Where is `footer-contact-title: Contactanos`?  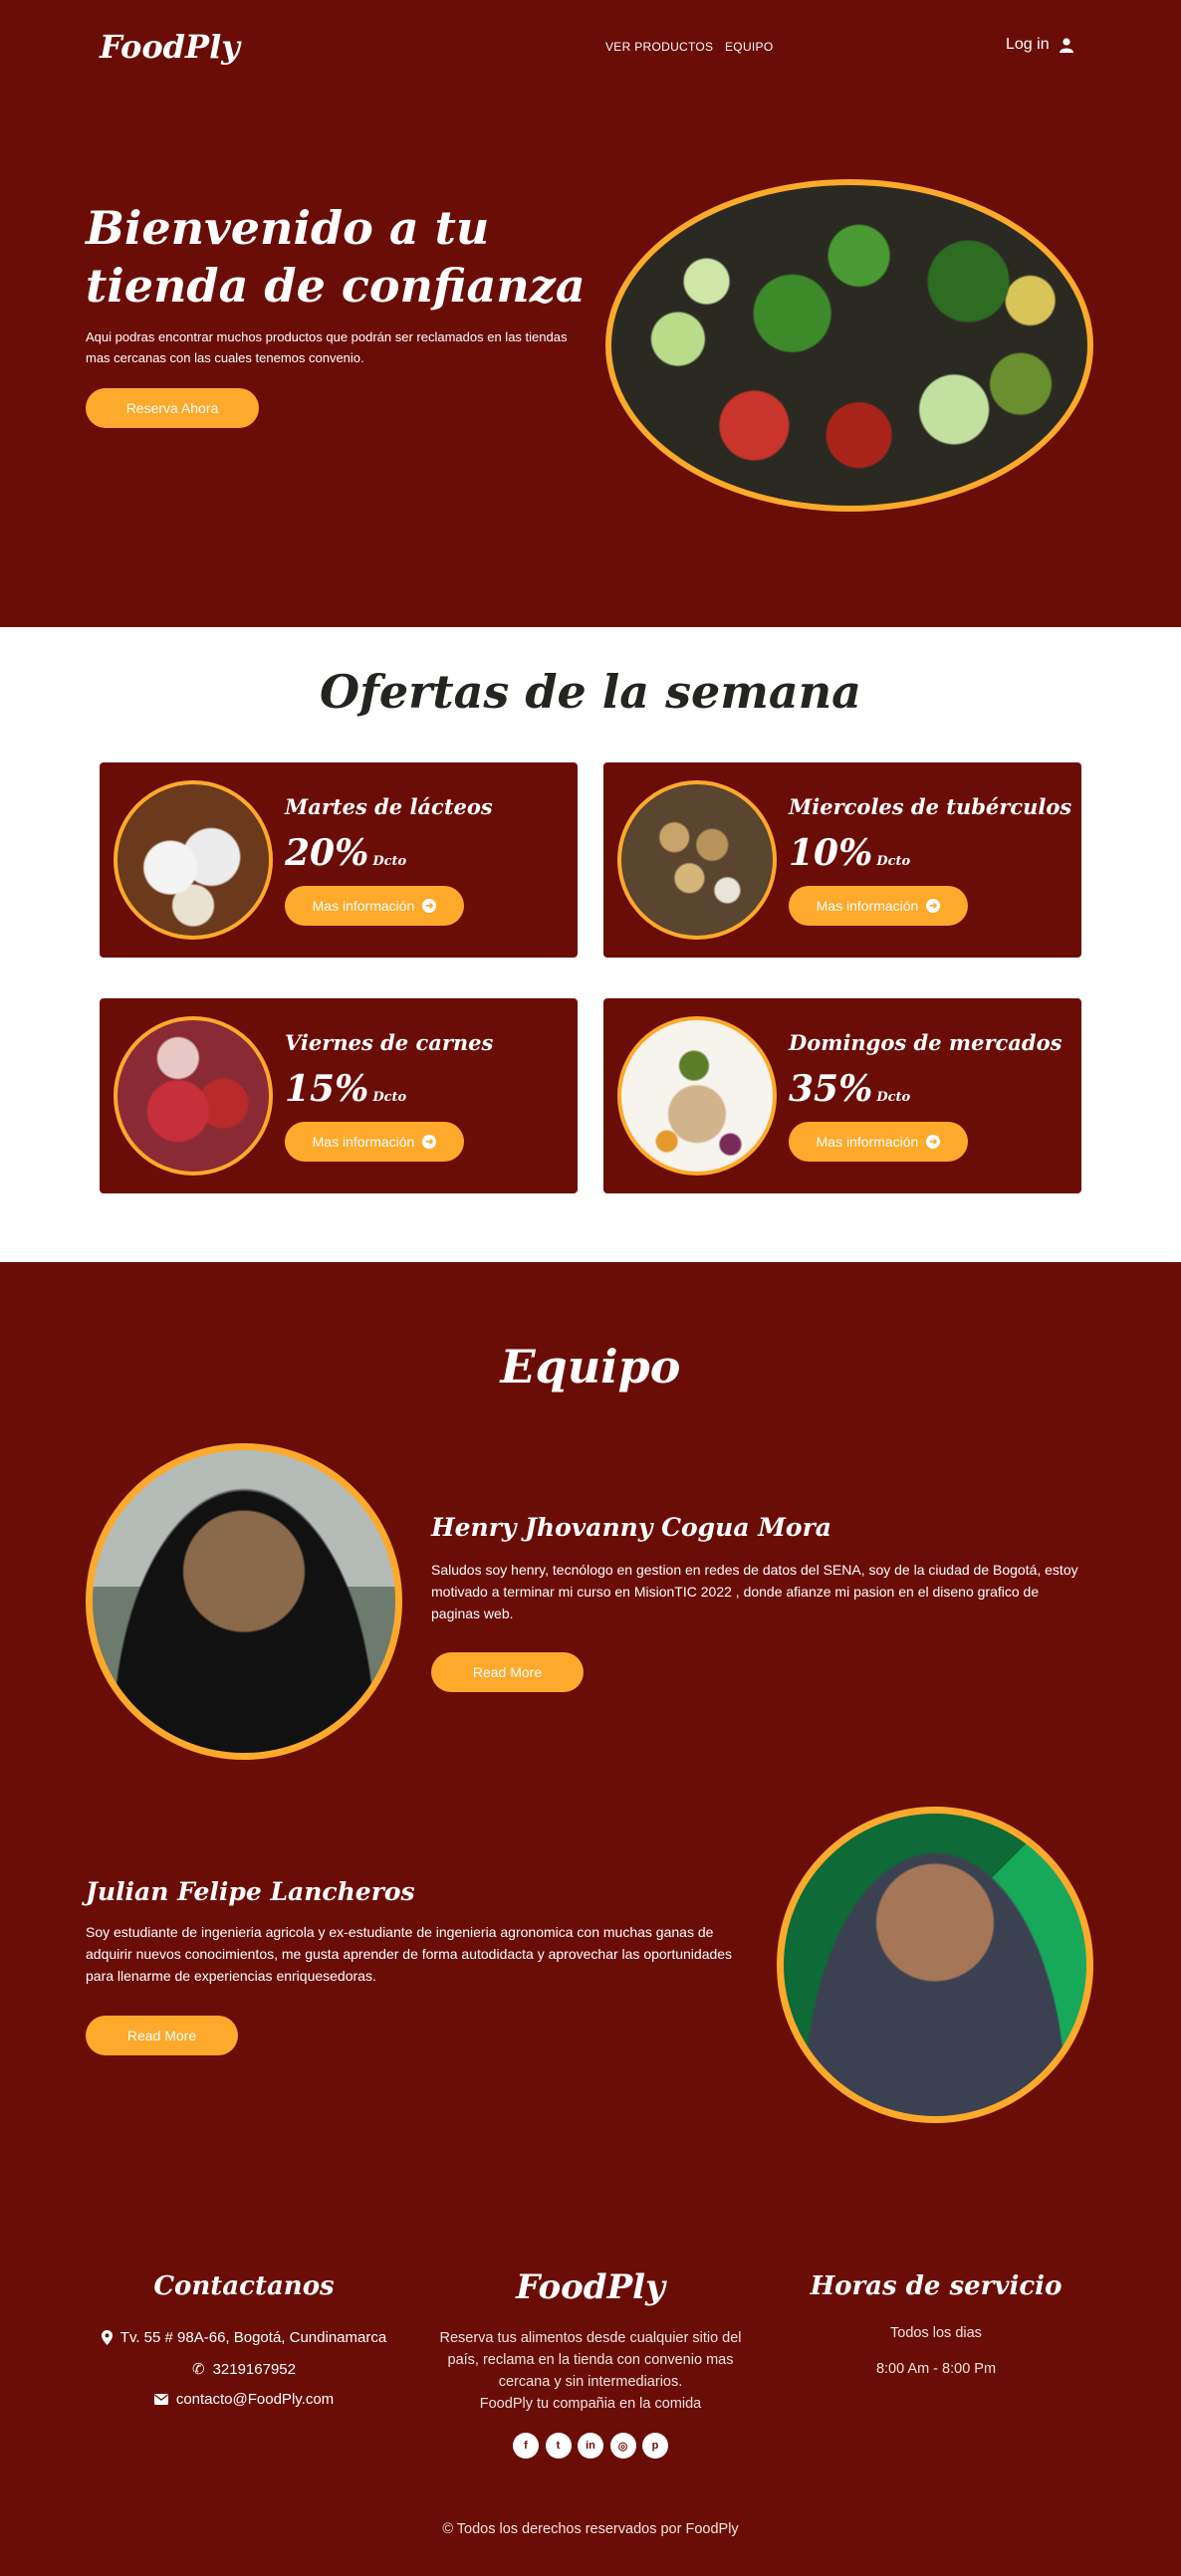 footer-contact-title: Contactanos is located at coordinates (244, 2286).